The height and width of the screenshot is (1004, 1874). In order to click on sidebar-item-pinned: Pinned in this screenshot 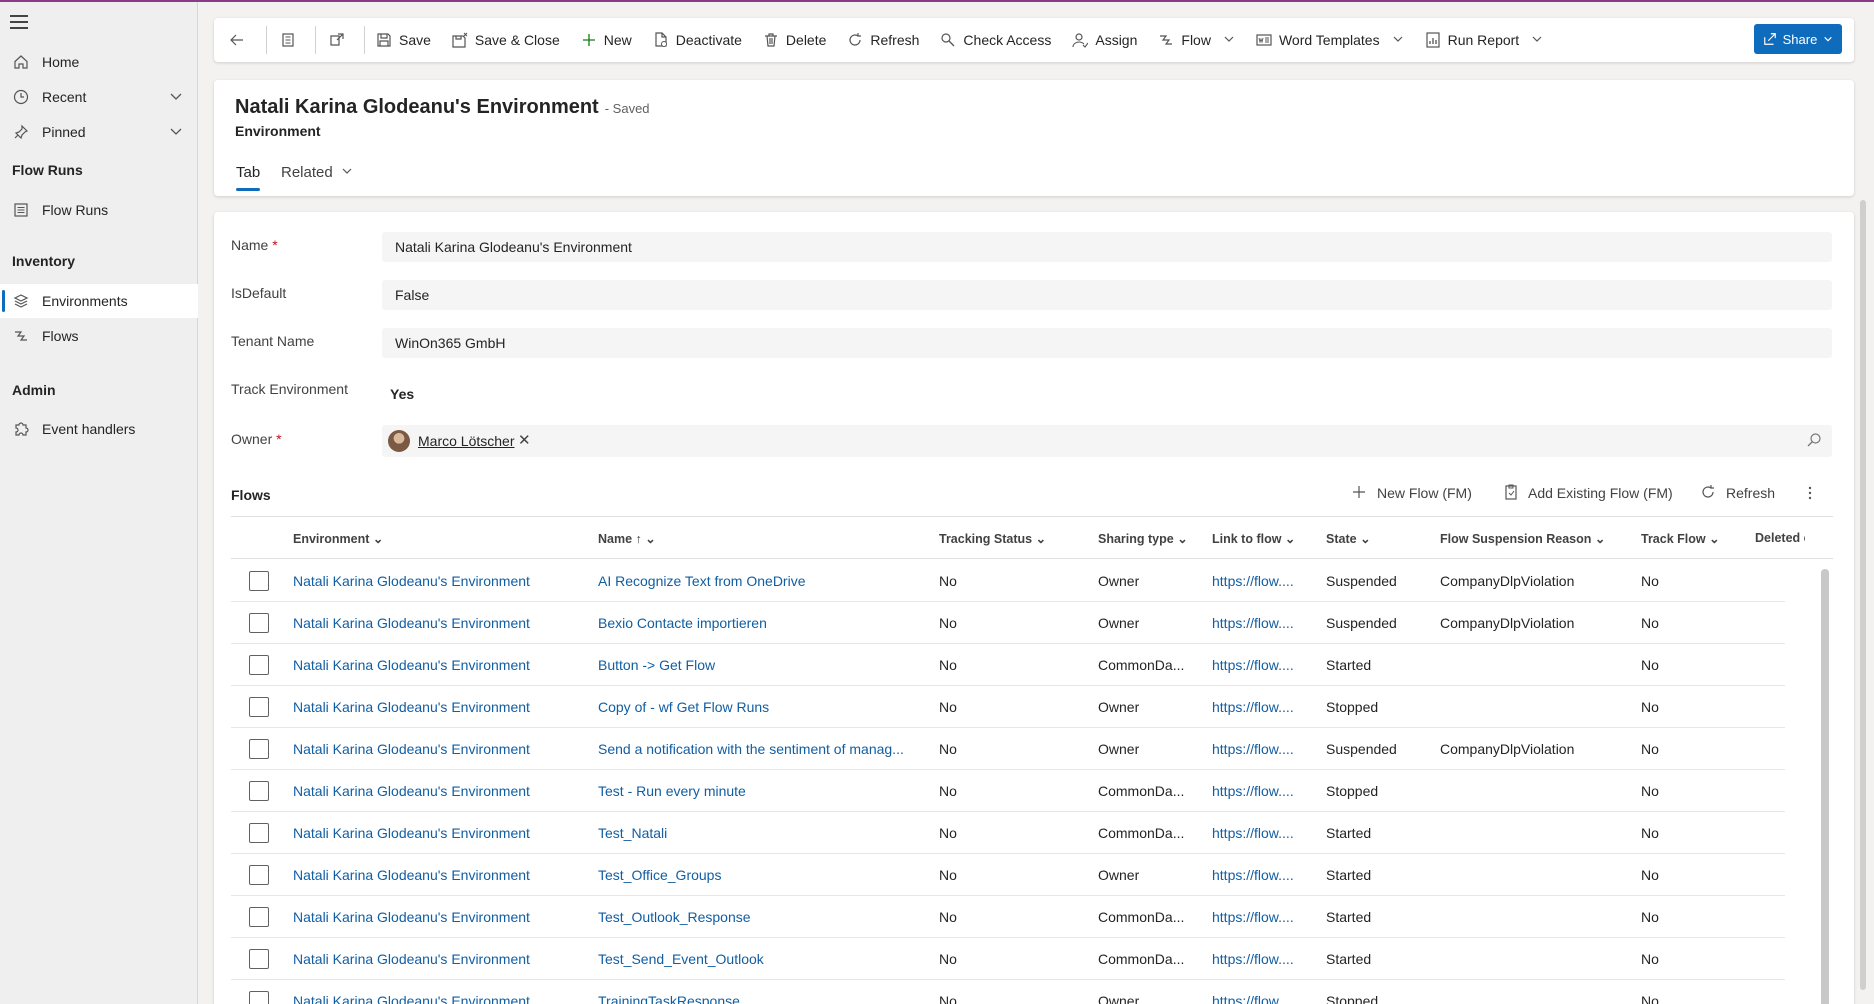, I will do `click(99, 132)`.